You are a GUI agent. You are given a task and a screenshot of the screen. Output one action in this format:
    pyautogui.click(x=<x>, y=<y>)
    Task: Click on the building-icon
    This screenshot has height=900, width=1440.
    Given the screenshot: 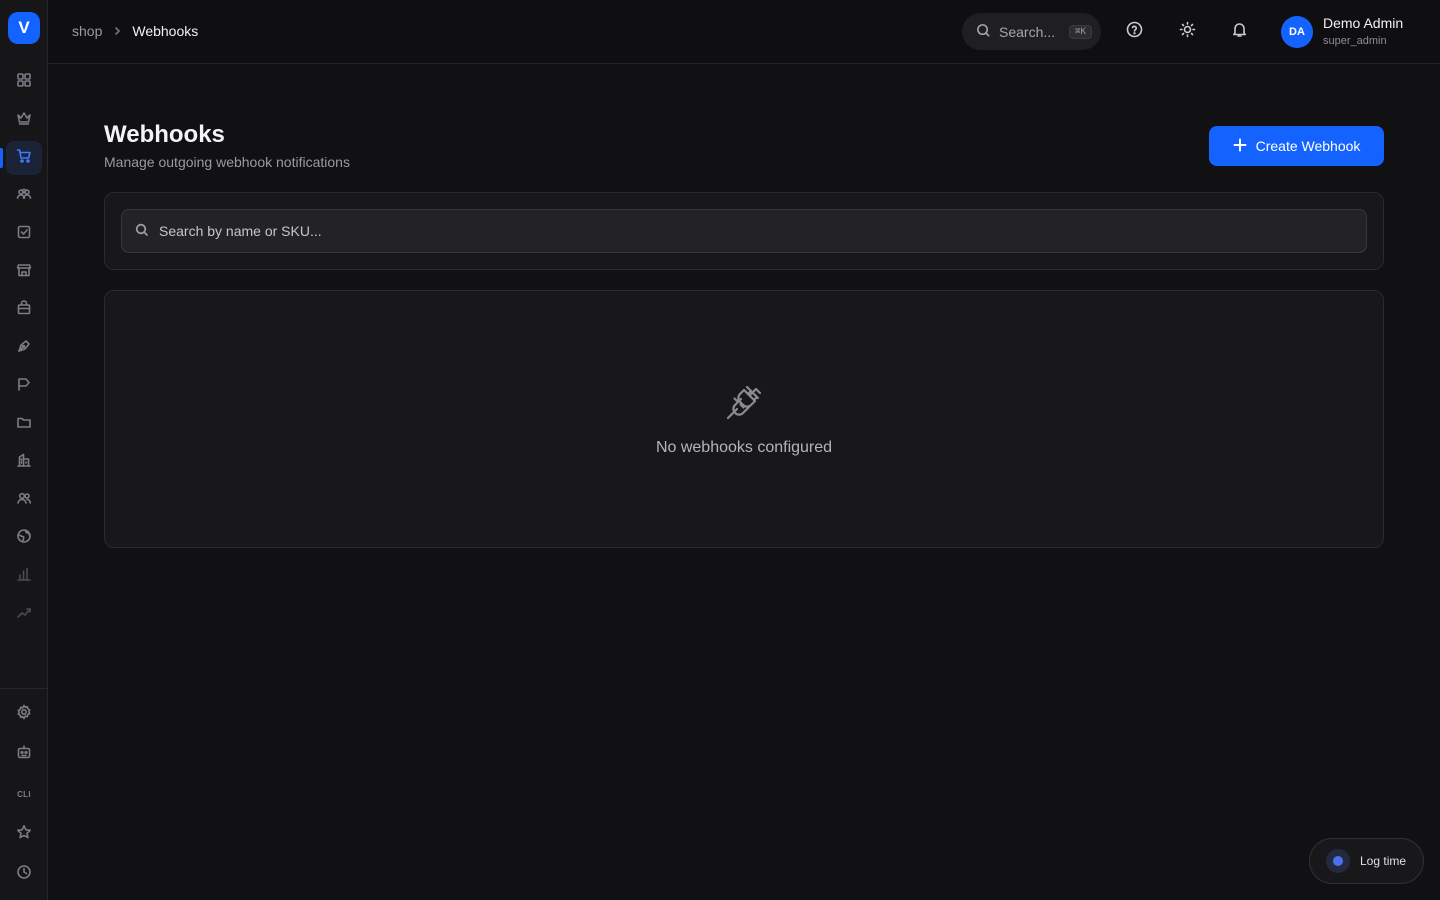 What is the action you would take?
    pyautogui.click(x=24, y=462)
    